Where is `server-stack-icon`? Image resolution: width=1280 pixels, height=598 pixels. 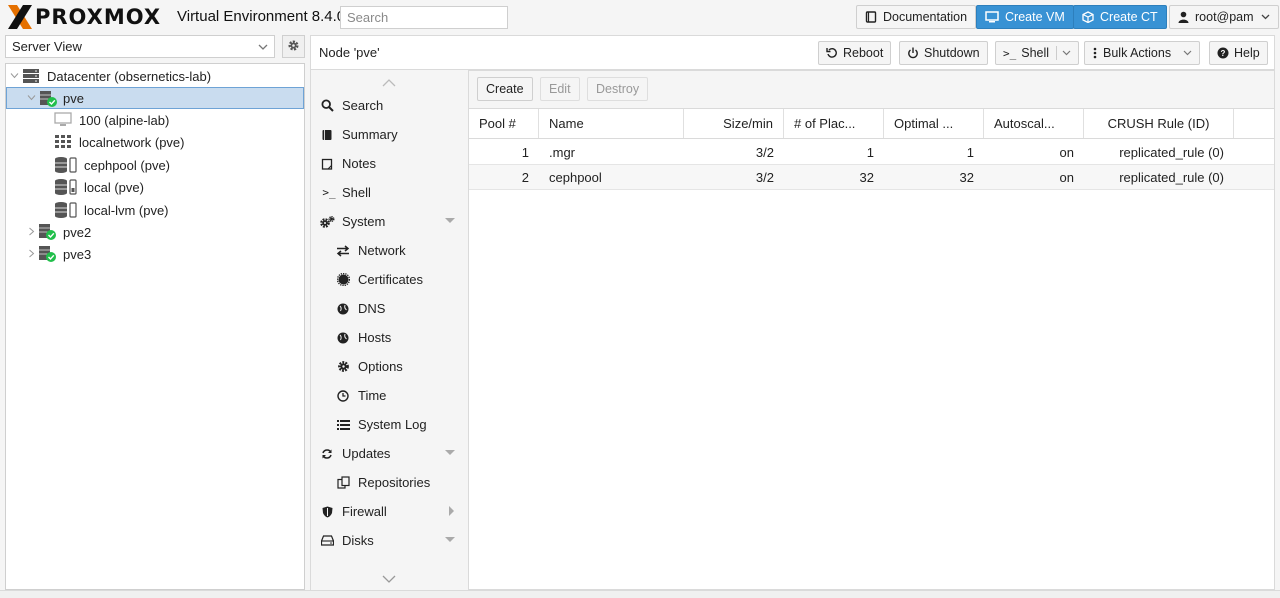
server-stack-icon is located at coordinates (31, 76).